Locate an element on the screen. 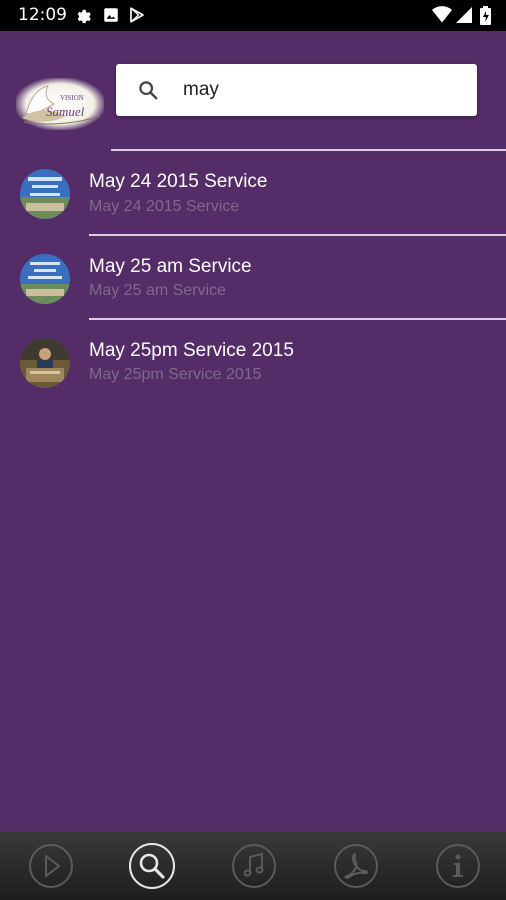 Image resolution: width=506 pixels, height=900 pixels. search-box is located at coordinates (296, 90).